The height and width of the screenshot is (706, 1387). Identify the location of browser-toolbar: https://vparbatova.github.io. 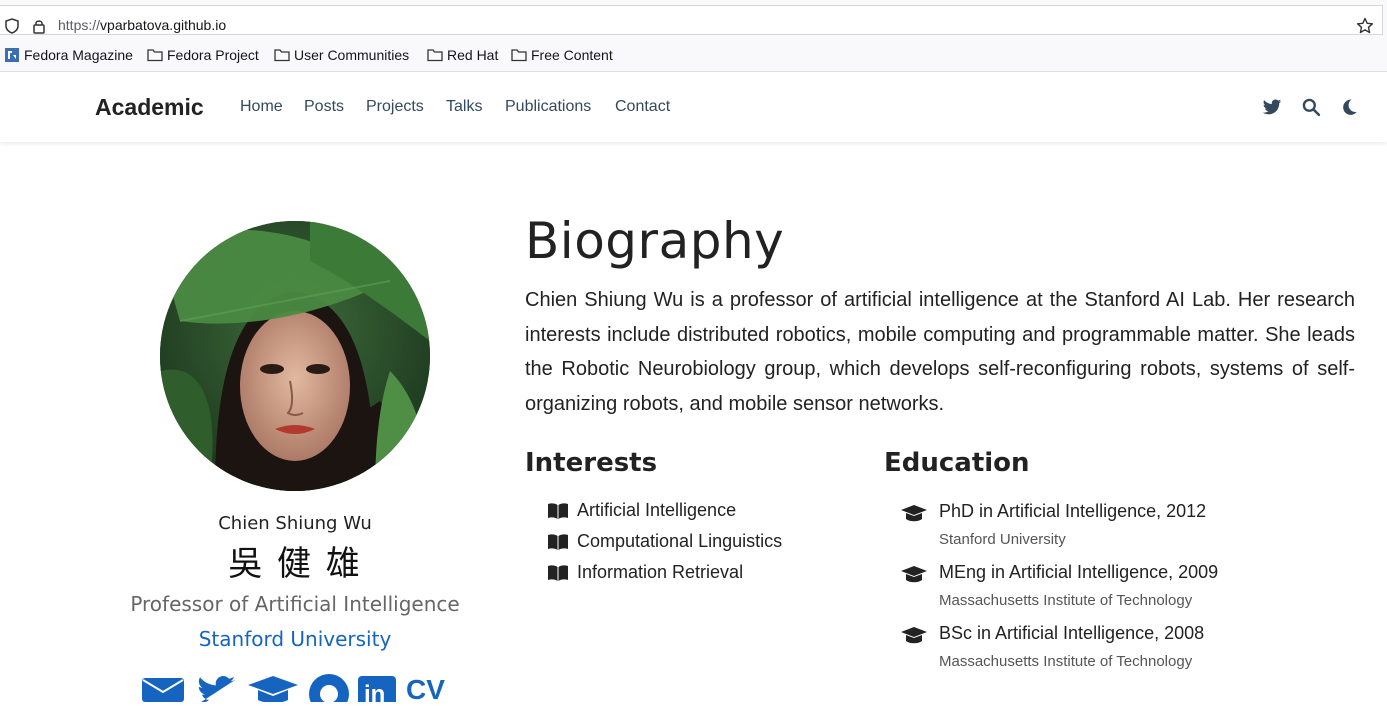
(693, 20).